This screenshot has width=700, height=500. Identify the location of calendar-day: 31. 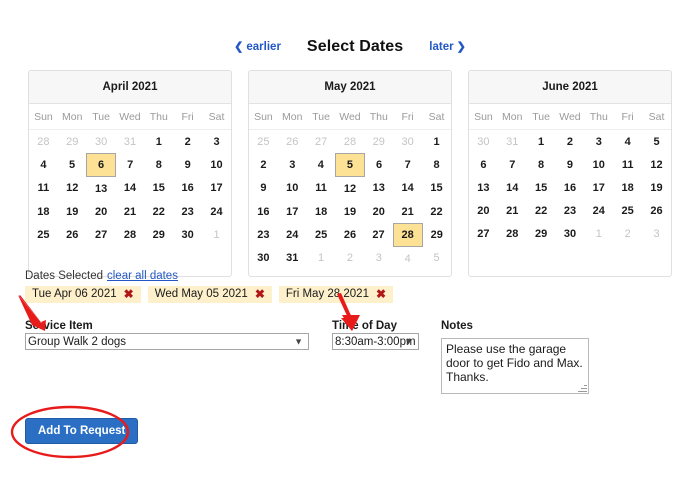
(292, 259).